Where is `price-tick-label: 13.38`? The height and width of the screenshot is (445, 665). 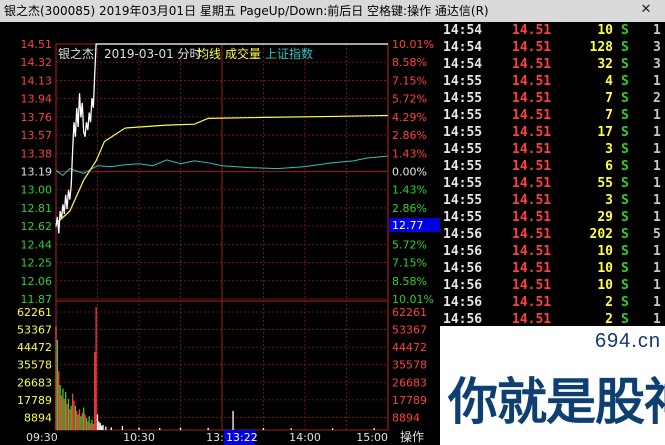 price-tick-label: 13.38 is located at coordinates (37, 153).